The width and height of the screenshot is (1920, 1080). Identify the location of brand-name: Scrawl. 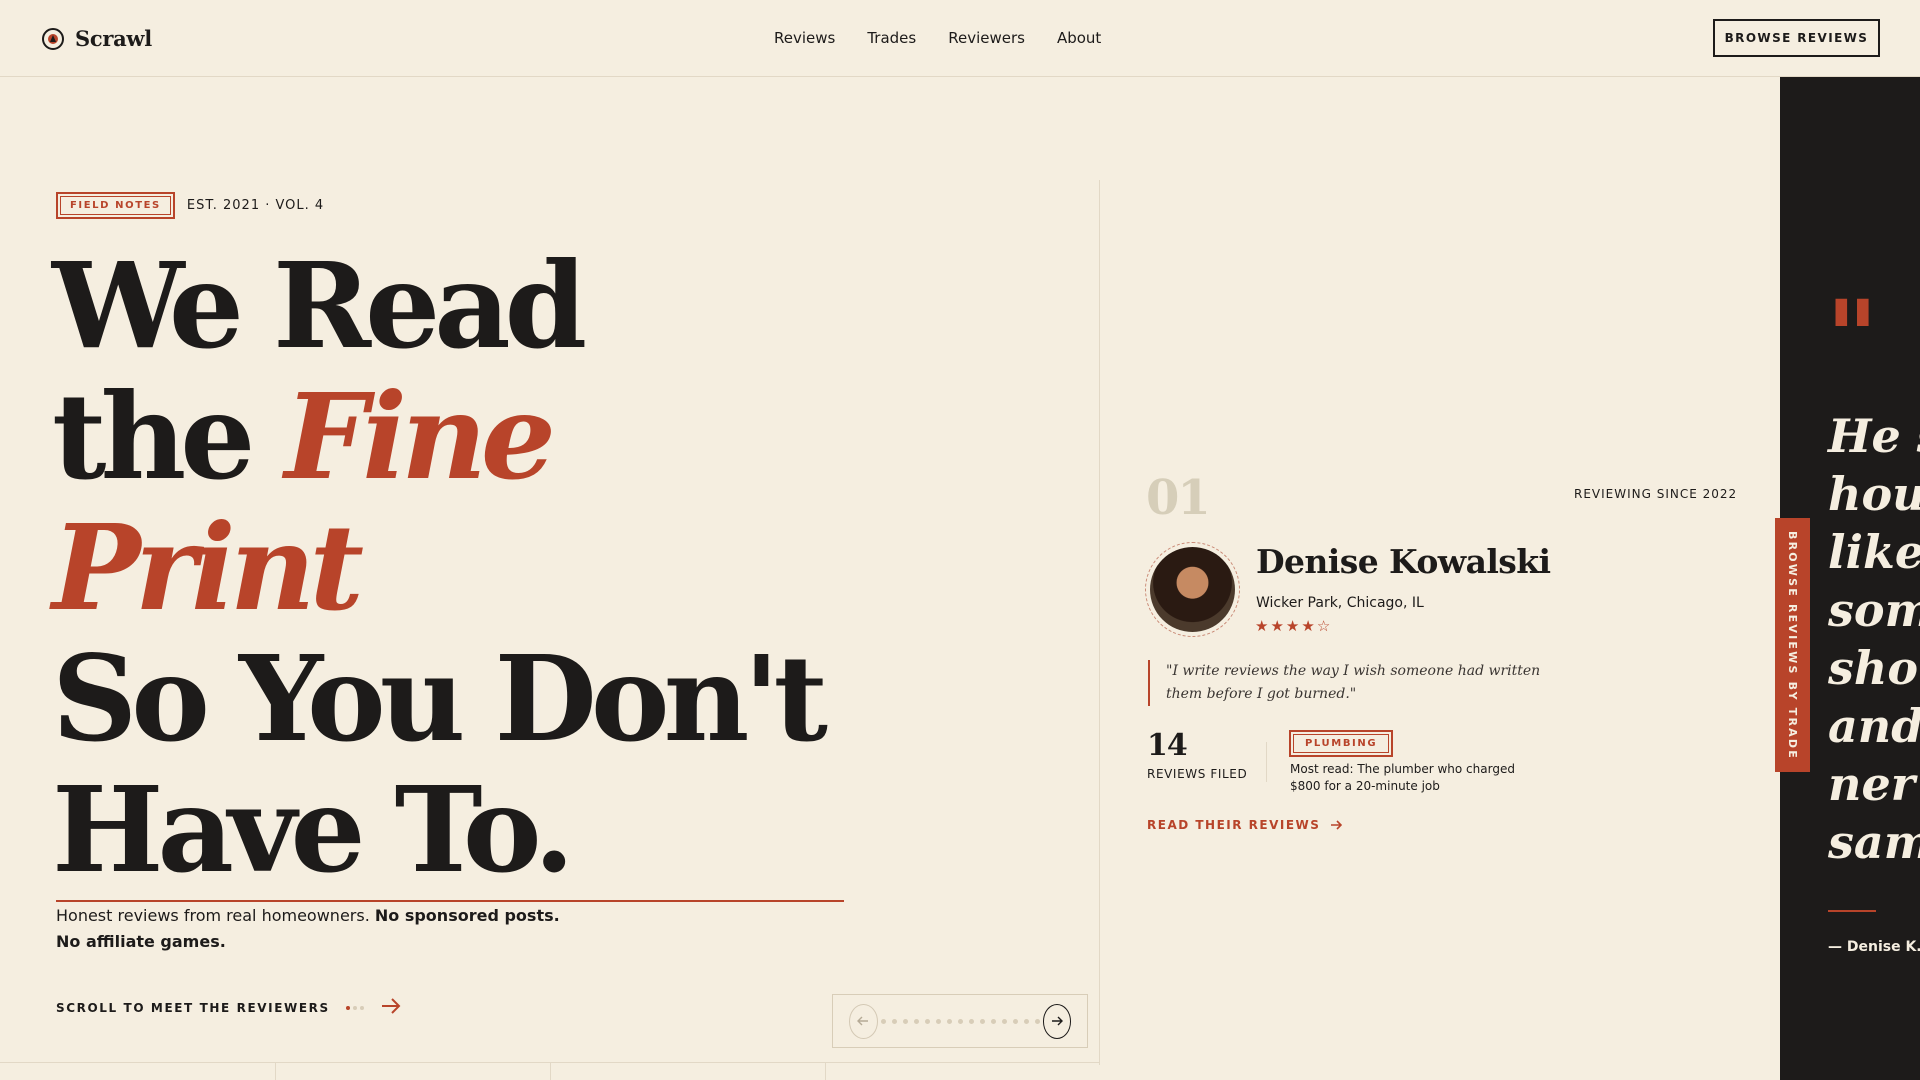
(113, 38).